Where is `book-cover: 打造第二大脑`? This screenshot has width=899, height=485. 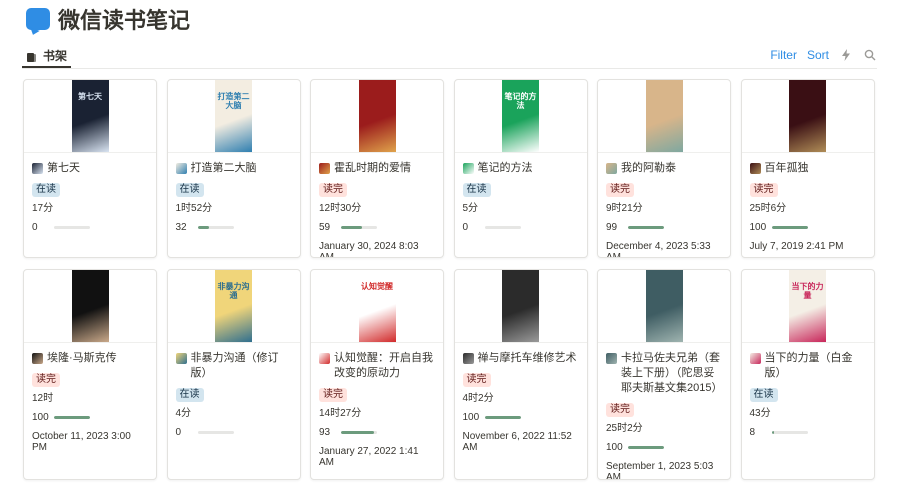
book-cover: 打造第二大脑 is located at coordinates (233, 116).